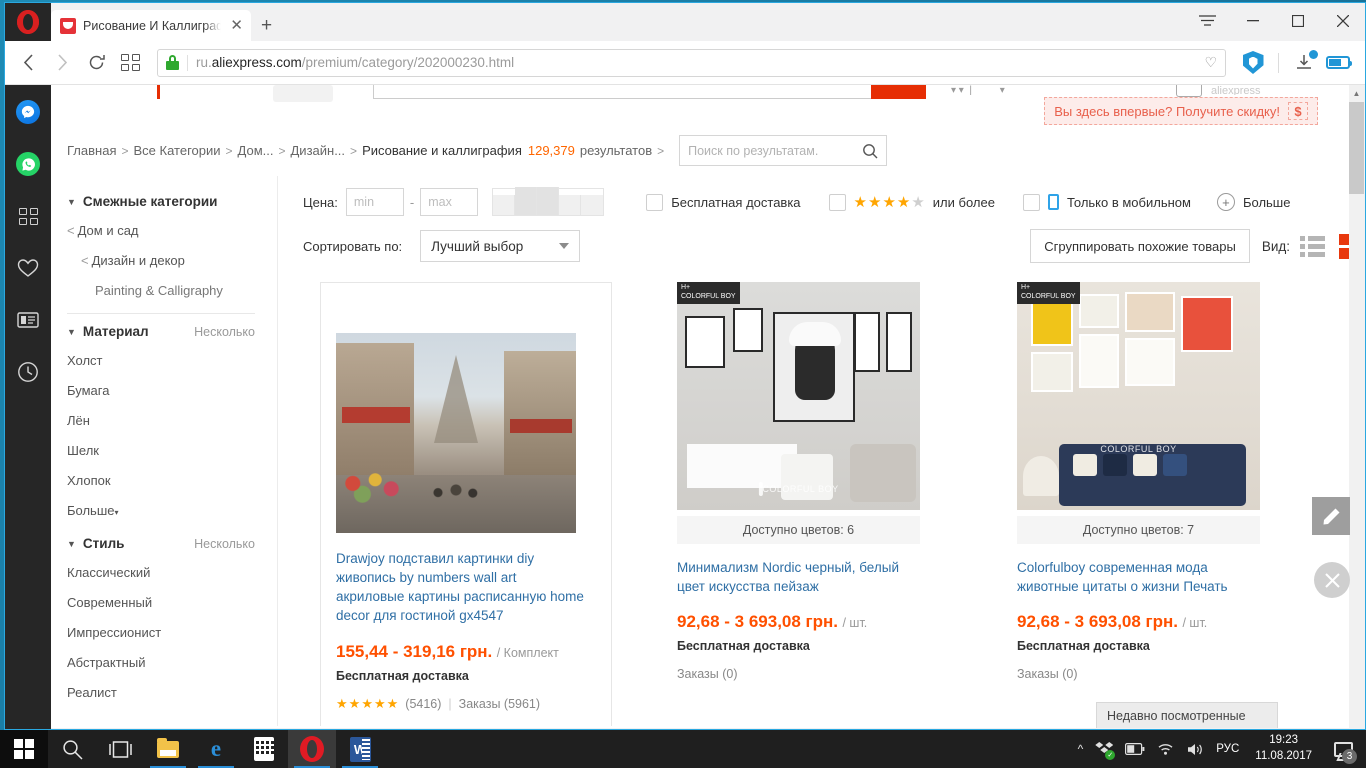  What do you see at coordinates (91, 150) in the screenshot?
I see `breadcrumb-item-home: Главная` at bounding box center [91, 150].